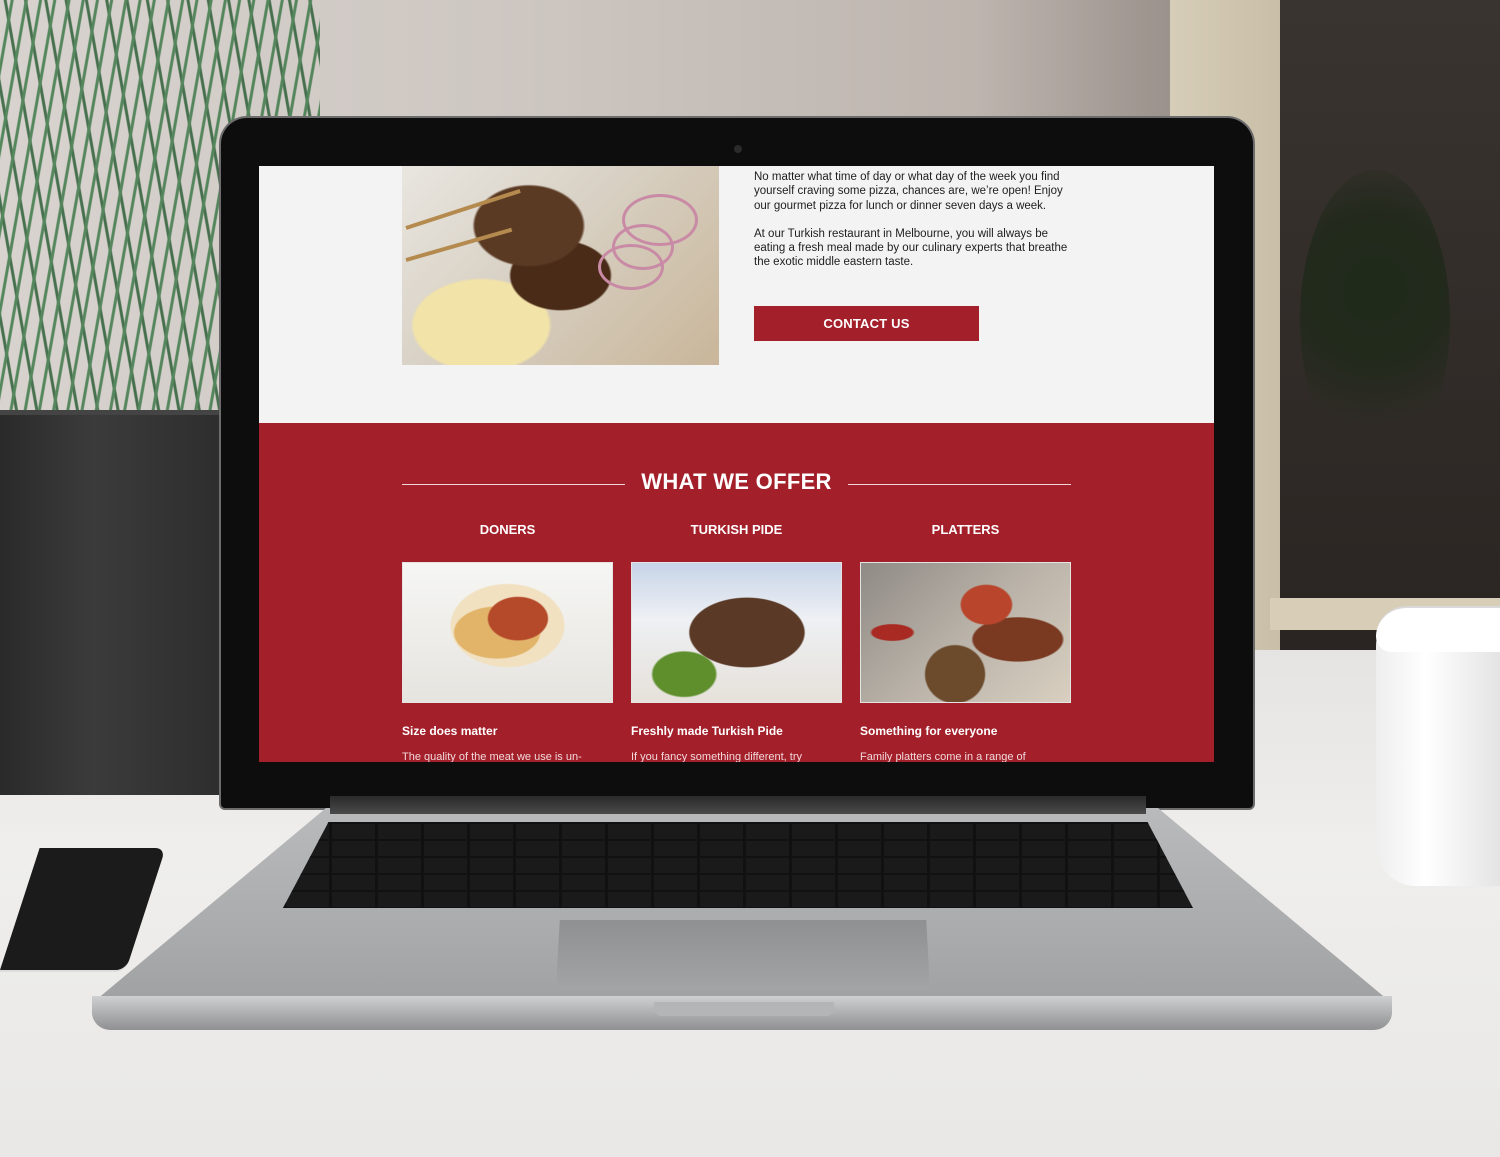 Image resolution: width=1500 pixels, height=1157 pixels. I want to click on offer-title-platters: PLATTERS, so click(965, 529).